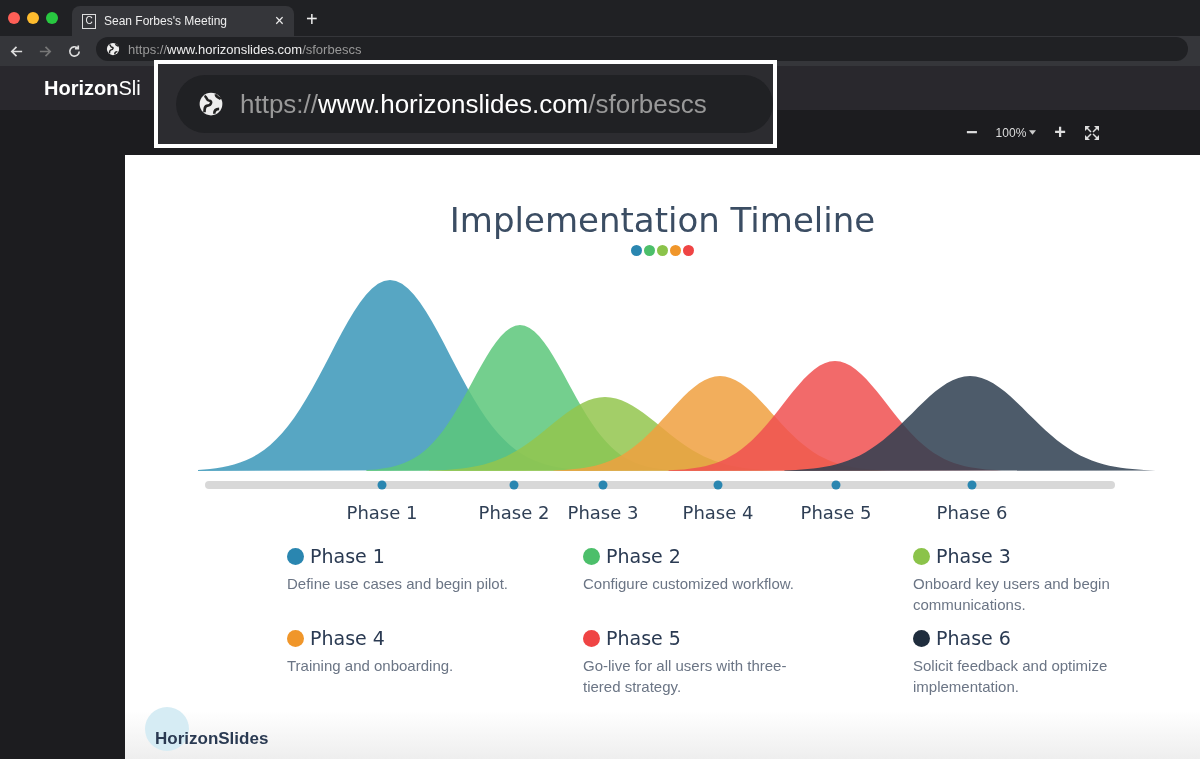 The image size is (1200, 759). What do you see at coordinates (1033, 132) in the screenshot?
I see `caret-icon` at bounding box center [1033, 132].